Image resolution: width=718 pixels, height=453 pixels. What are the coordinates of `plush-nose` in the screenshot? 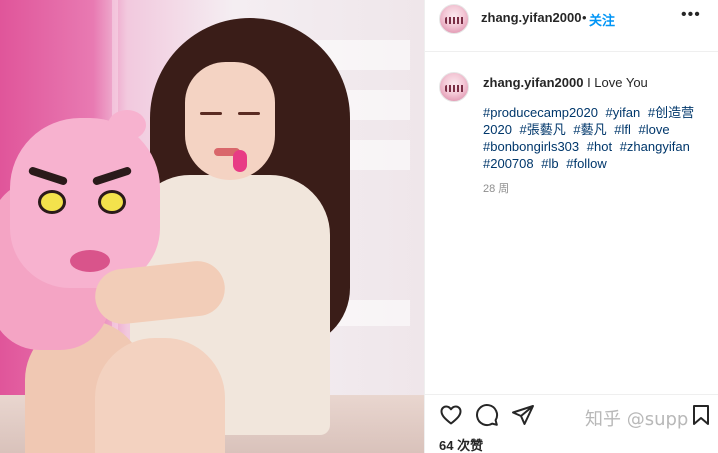 It's located at (90, 261).